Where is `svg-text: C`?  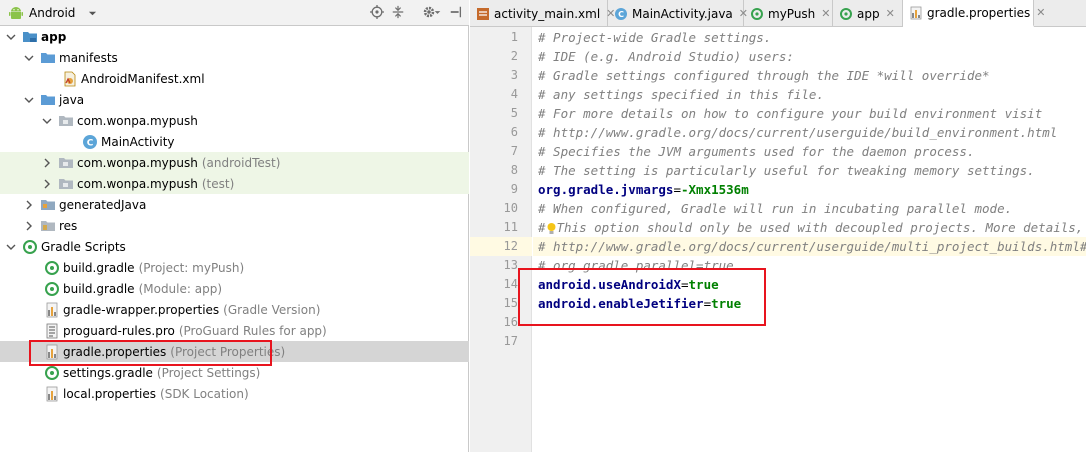 svg-text: C is located at coordinates (90, 143).